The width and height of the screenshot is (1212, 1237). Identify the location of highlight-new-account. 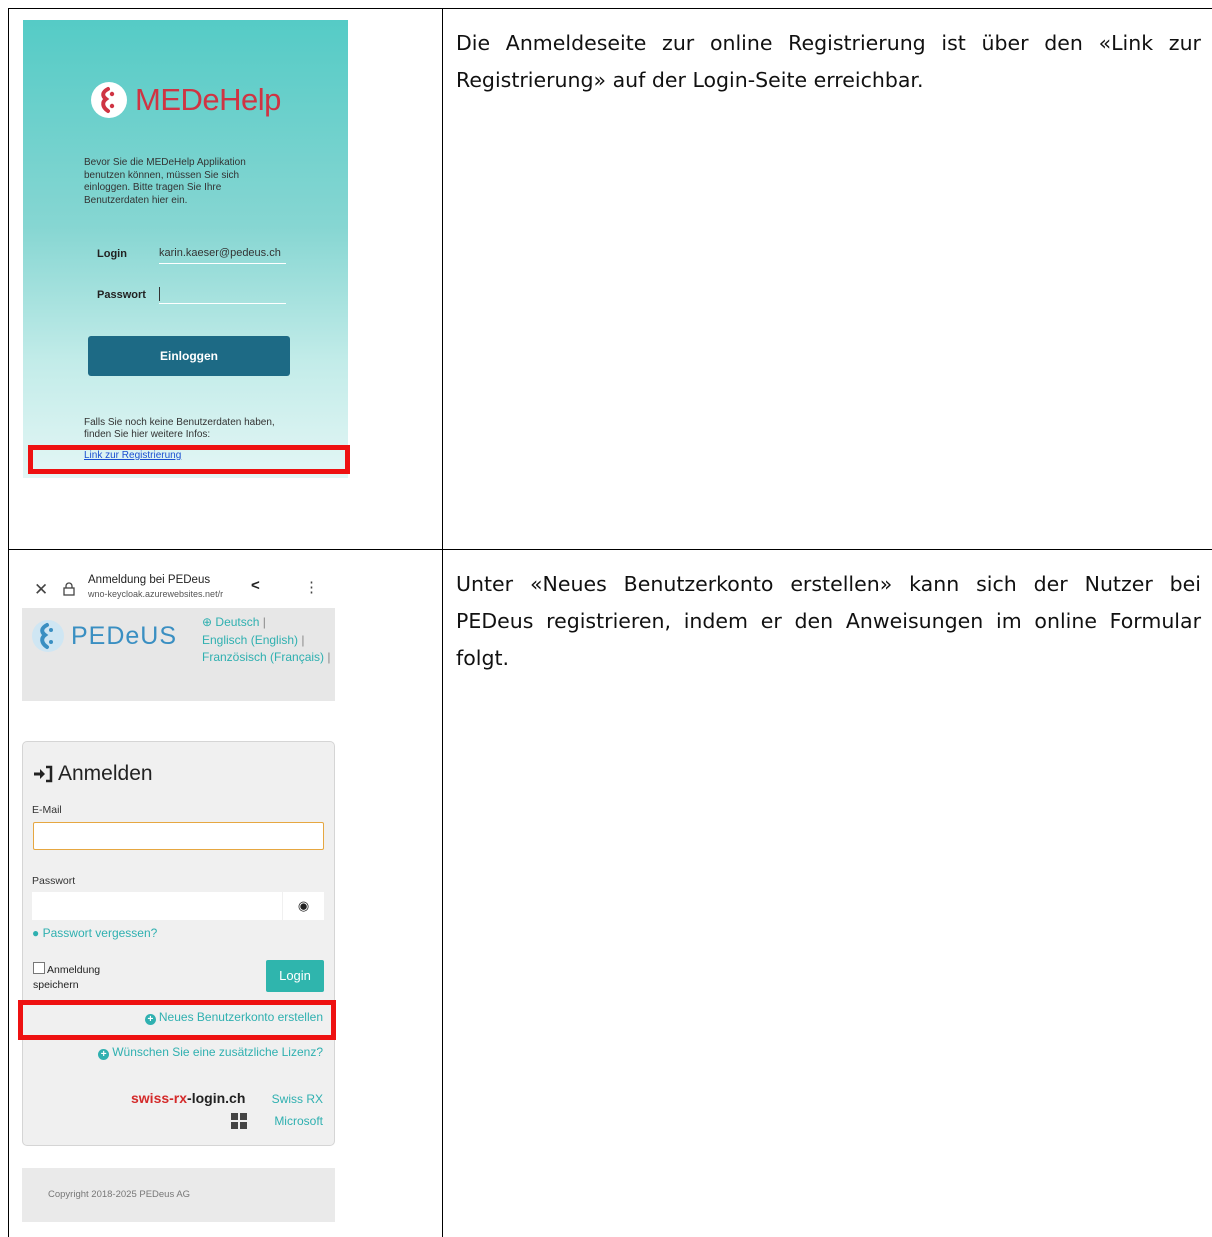
(177, 1020).